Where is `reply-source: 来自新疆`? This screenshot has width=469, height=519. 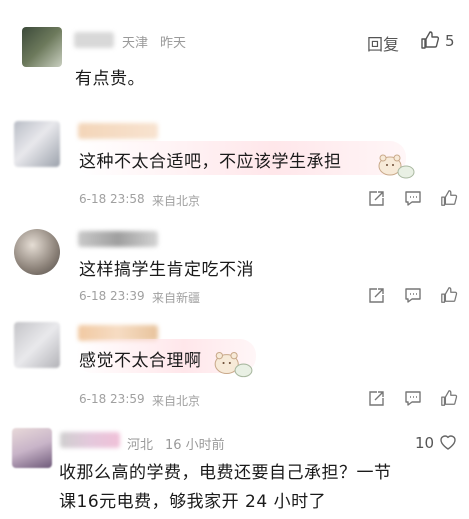
reply-source: 来自新疆 is located at coordinates (176, 298).